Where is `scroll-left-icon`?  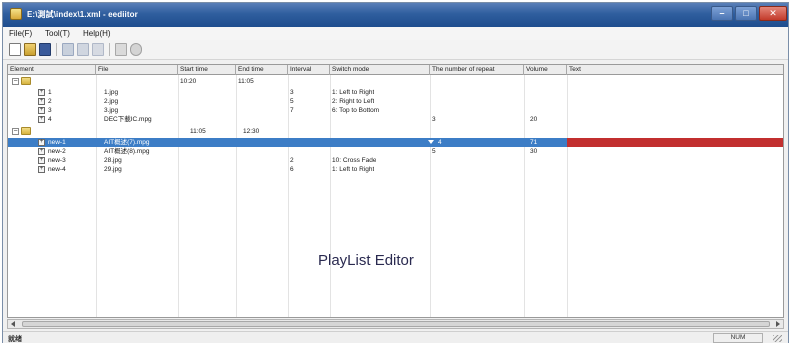 scroll-left-icon is located at coordinates (13, 324).